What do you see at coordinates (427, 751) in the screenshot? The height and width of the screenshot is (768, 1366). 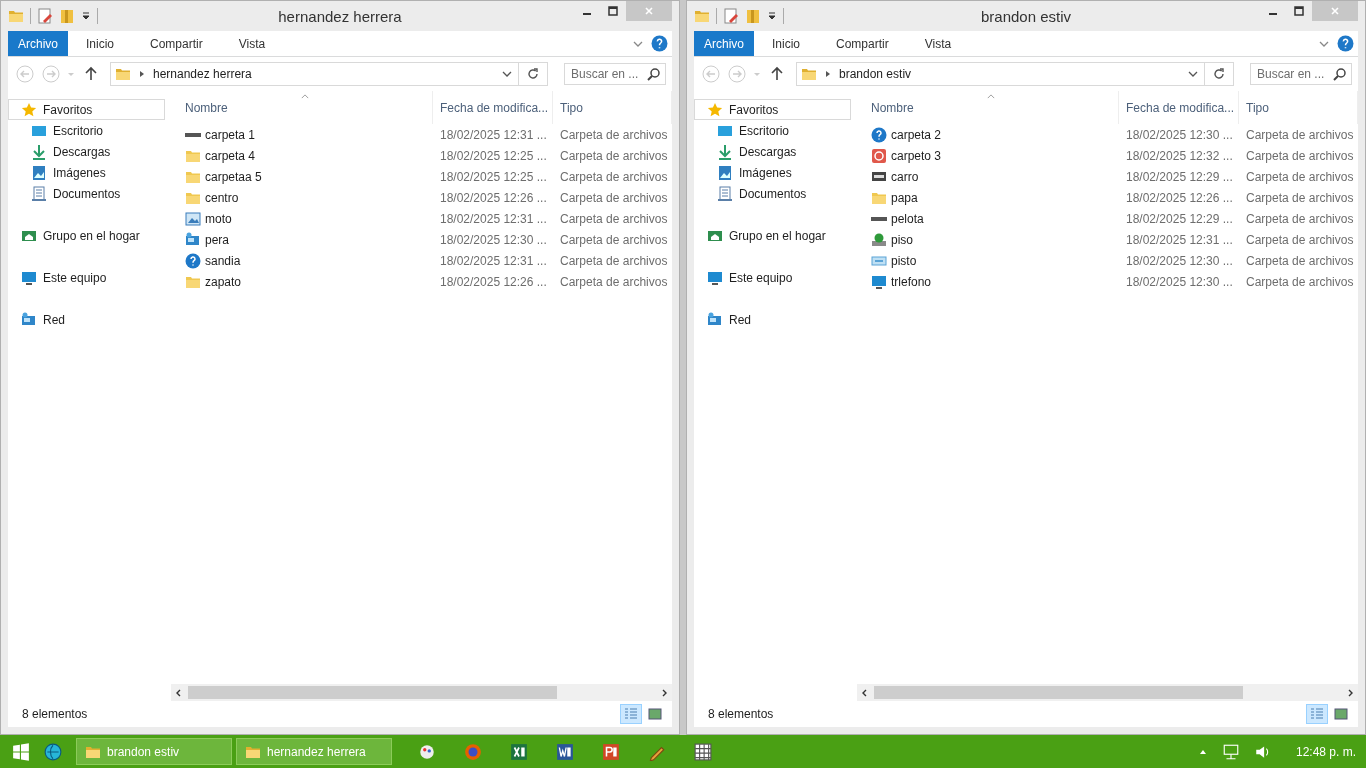 I see `paint-icon` at bounding box center [427, 751].